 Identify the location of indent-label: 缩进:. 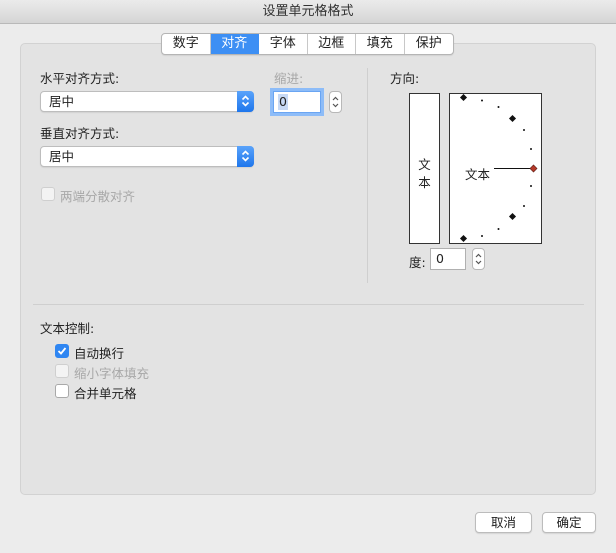
(289, 78).